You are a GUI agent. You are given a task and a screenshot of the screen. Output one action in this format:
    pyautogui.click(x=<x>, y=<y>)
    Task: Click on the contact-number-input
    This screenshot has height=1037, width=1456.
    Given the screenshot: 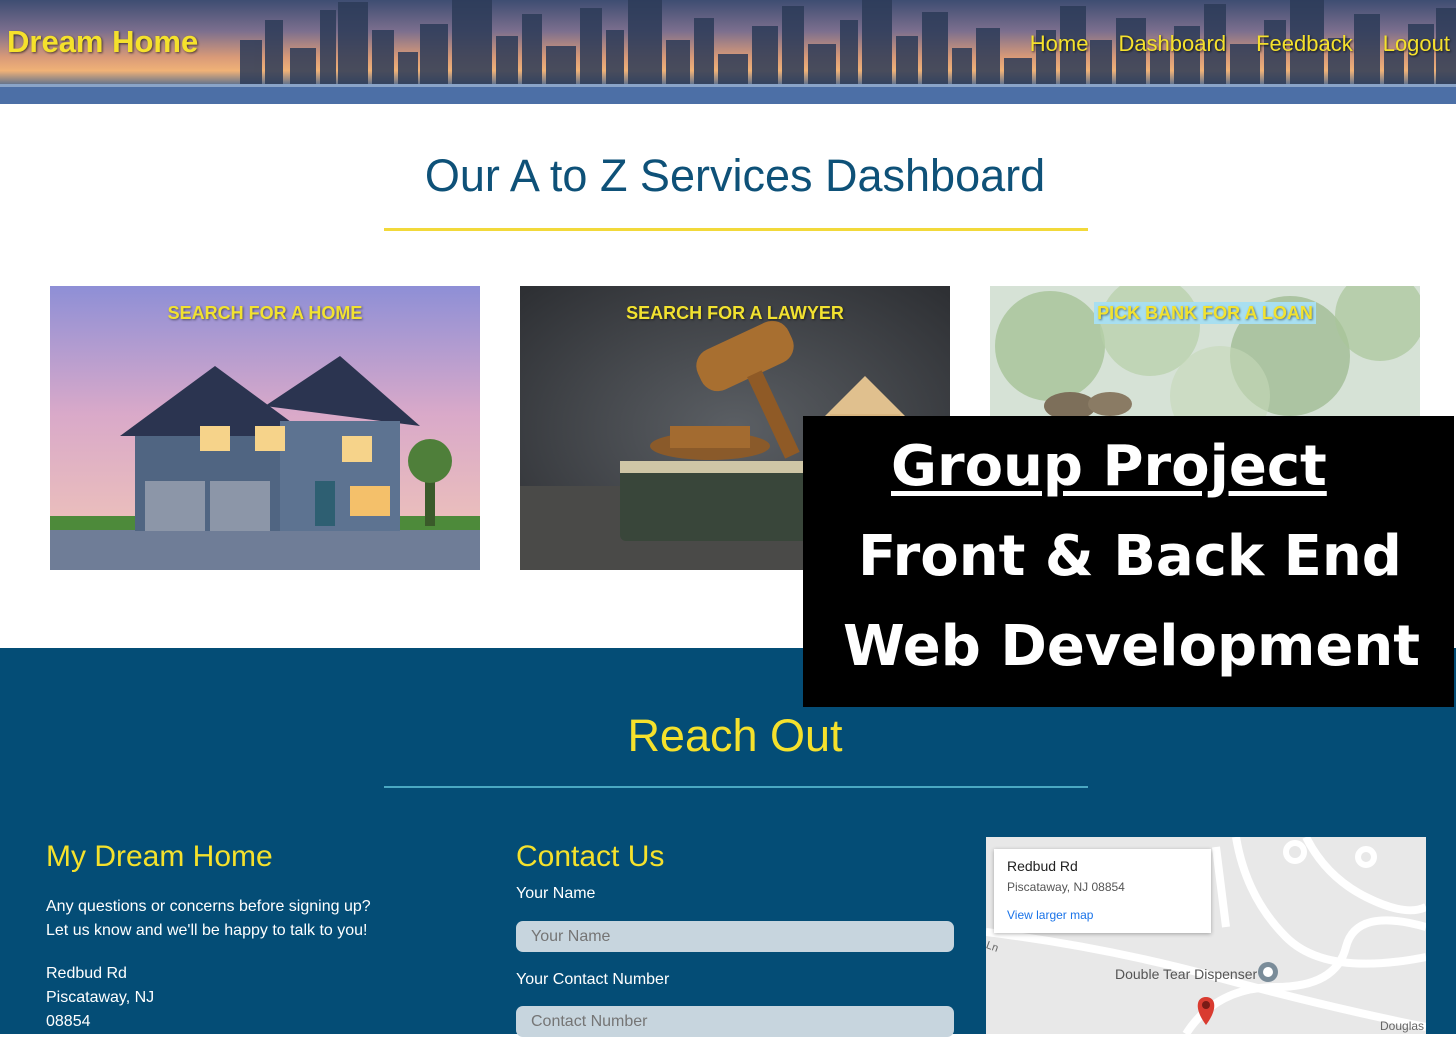 What is the action you would take?
    pyautogui.click(x=735, y=1021)
    